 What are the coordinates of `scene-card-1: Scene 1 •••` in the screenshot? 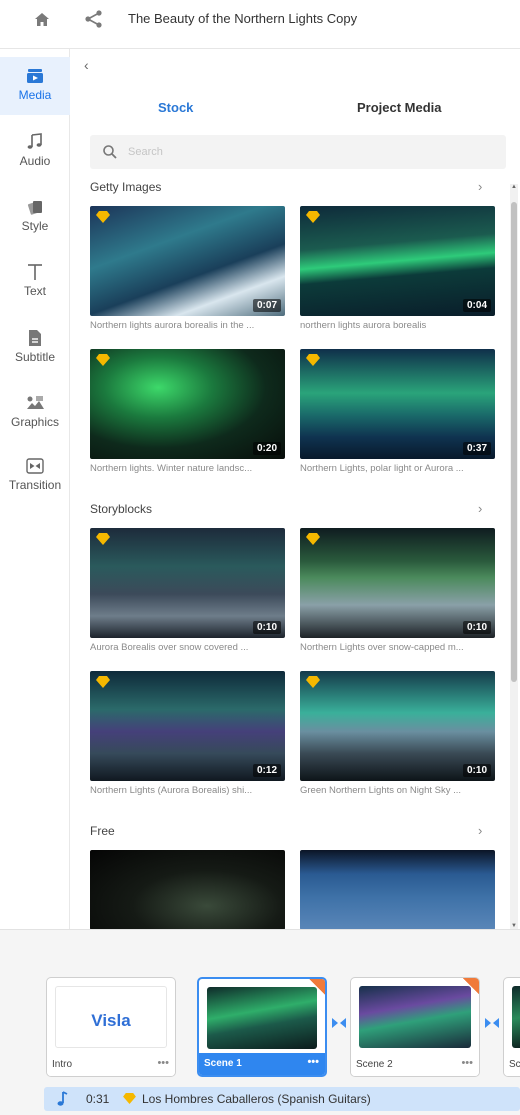 It's located at (262, 1027).